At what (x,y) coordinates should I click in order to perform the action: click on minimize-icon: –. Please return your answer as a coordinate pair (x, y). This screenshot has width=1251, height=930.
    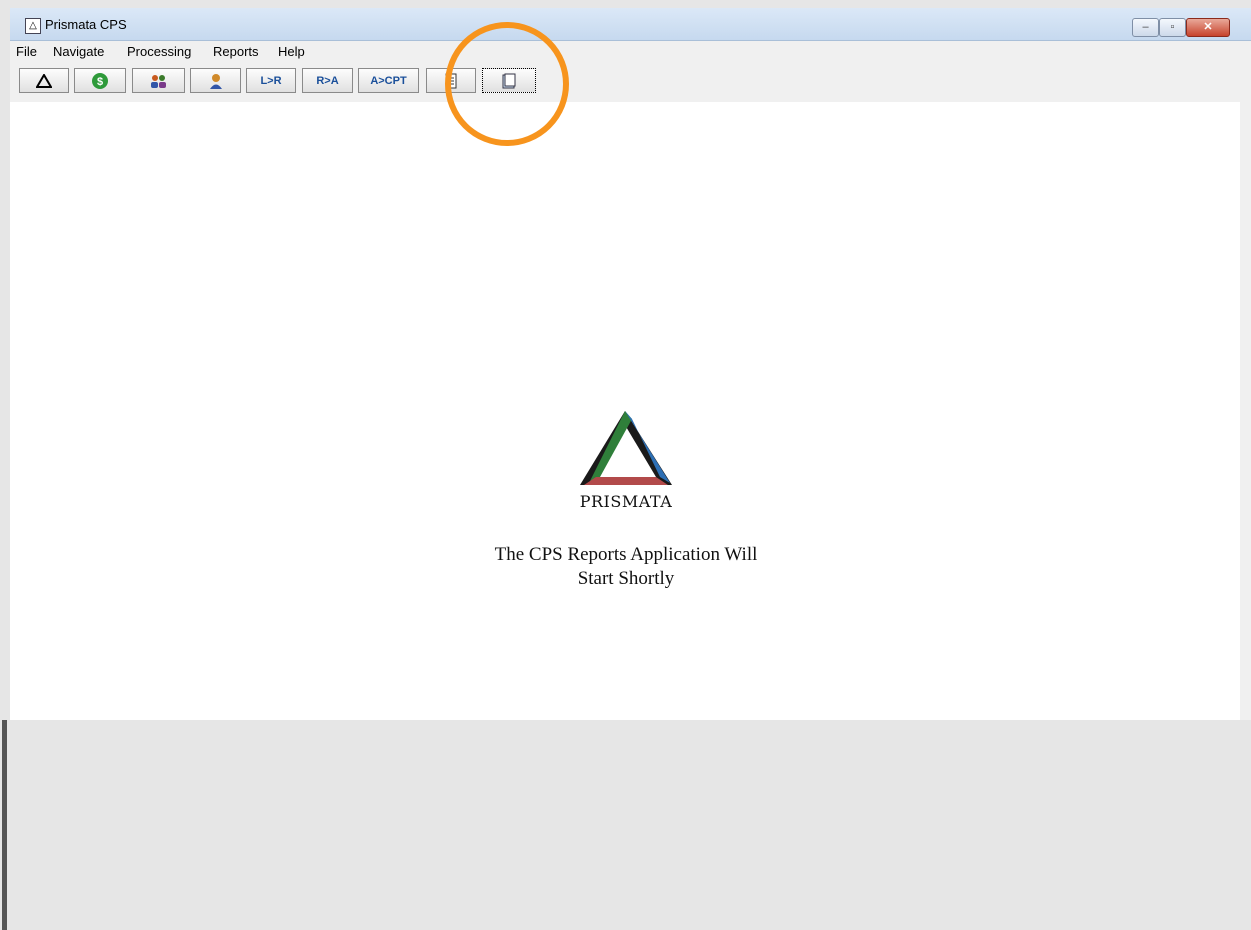
    Looking at the image, I should click on (1145, 27).